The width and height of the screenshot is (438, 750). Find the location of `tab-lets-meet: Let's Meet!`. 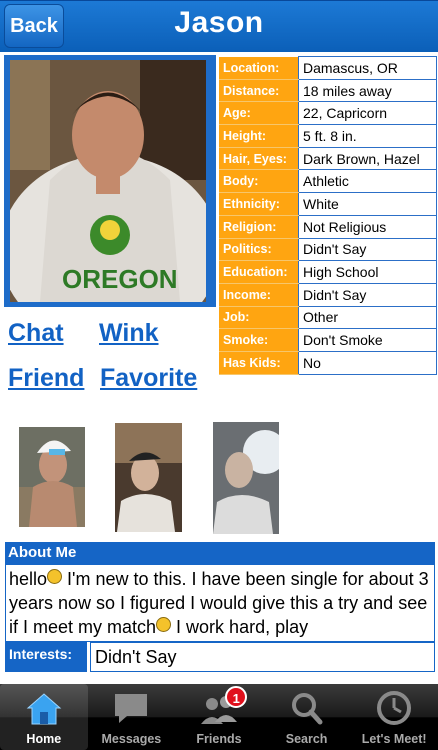

tab-lets-meet: Let's Meet! is located at coordinates (394, 717).